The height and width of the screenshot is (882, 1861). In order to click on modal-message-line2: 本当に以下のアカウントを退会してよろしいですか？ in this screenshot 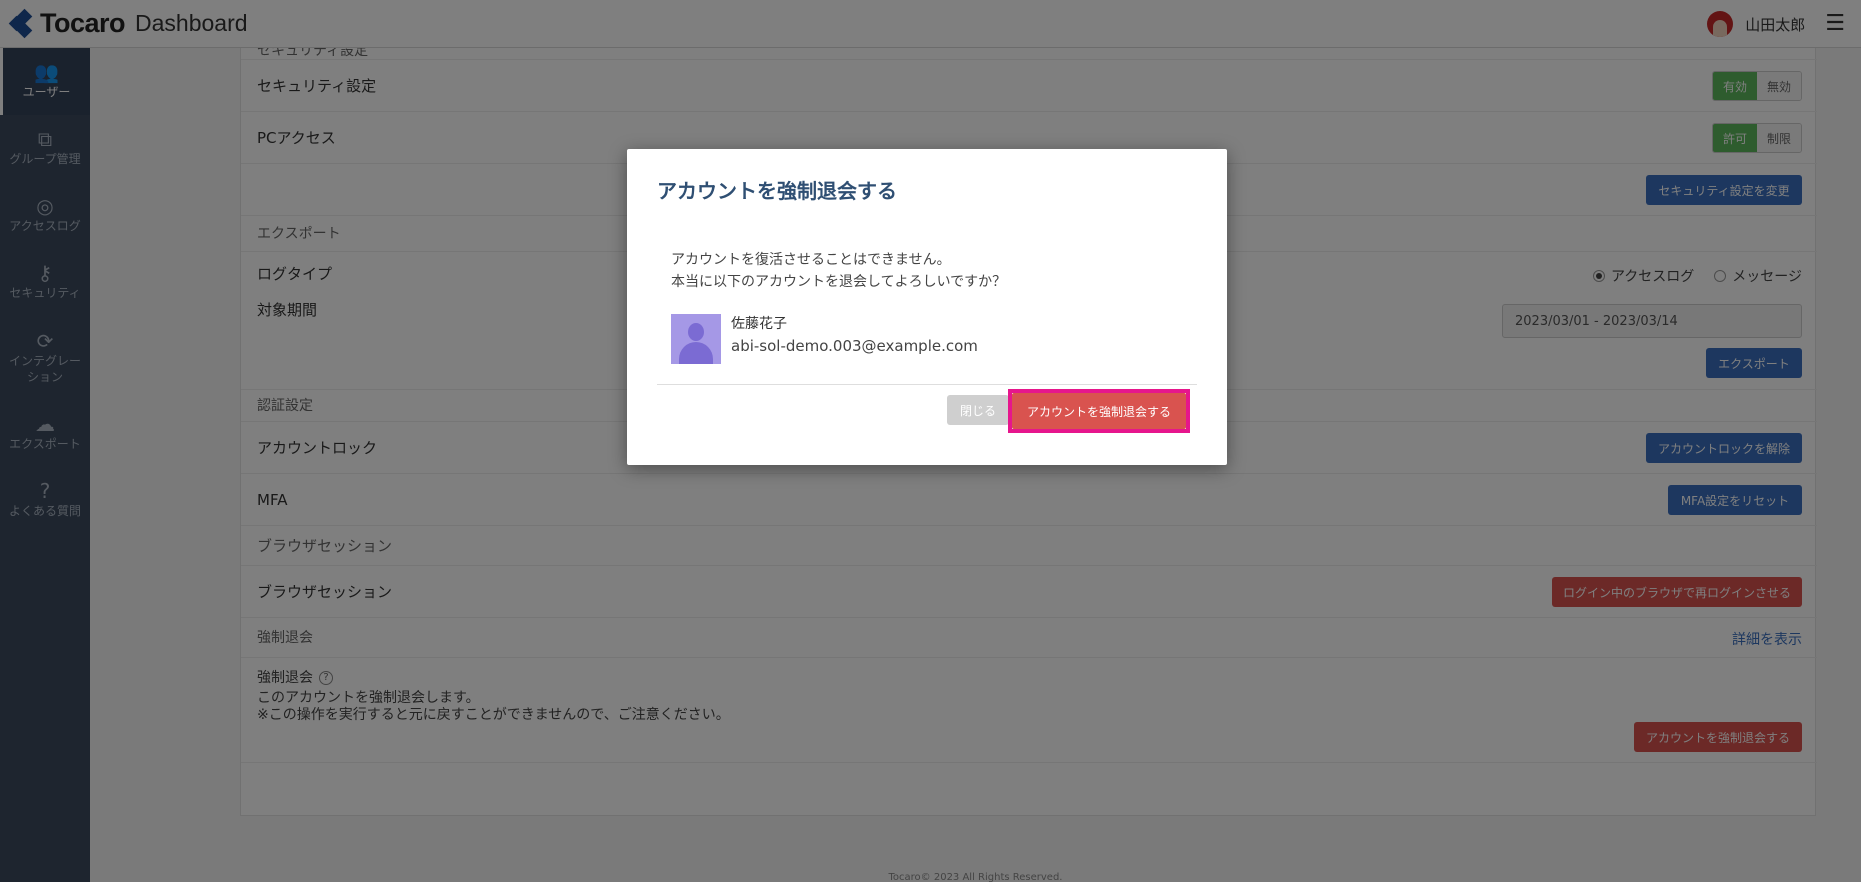, I will do `click(839, 282)`.